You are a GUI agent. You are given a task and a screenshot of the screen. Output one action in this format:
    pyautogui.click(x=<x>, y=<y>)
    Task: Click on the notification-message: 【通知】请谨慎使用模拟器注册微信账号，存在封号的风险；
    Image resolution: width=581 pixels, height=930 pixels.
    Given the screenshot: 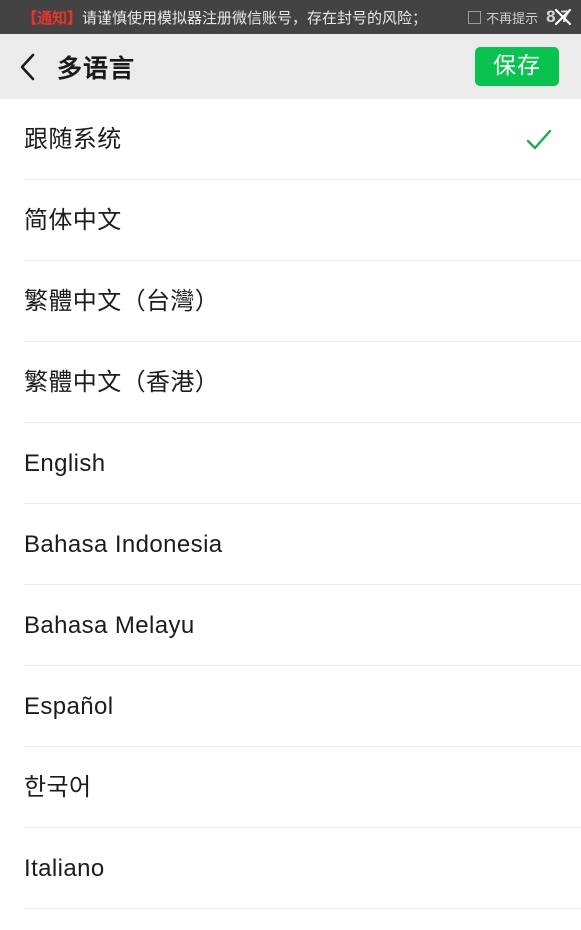 What is the action you would take?
    pyautogui.click(x=224, y=17)
    